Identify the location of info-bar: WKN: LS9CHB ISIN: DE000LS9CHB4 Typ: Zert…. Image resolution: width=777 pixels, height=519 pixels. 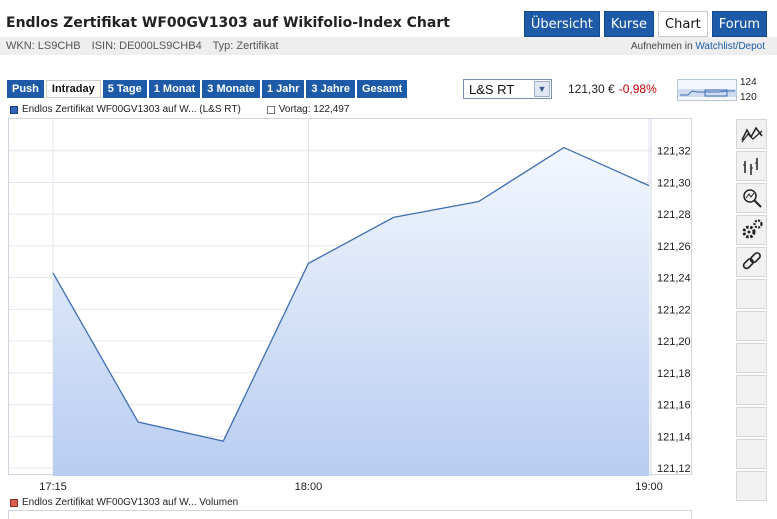
(388, 46).